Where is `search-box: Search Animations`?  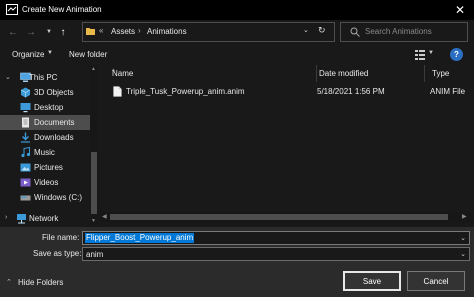
search-box: Search Animations is located at coordinates (404, 32).